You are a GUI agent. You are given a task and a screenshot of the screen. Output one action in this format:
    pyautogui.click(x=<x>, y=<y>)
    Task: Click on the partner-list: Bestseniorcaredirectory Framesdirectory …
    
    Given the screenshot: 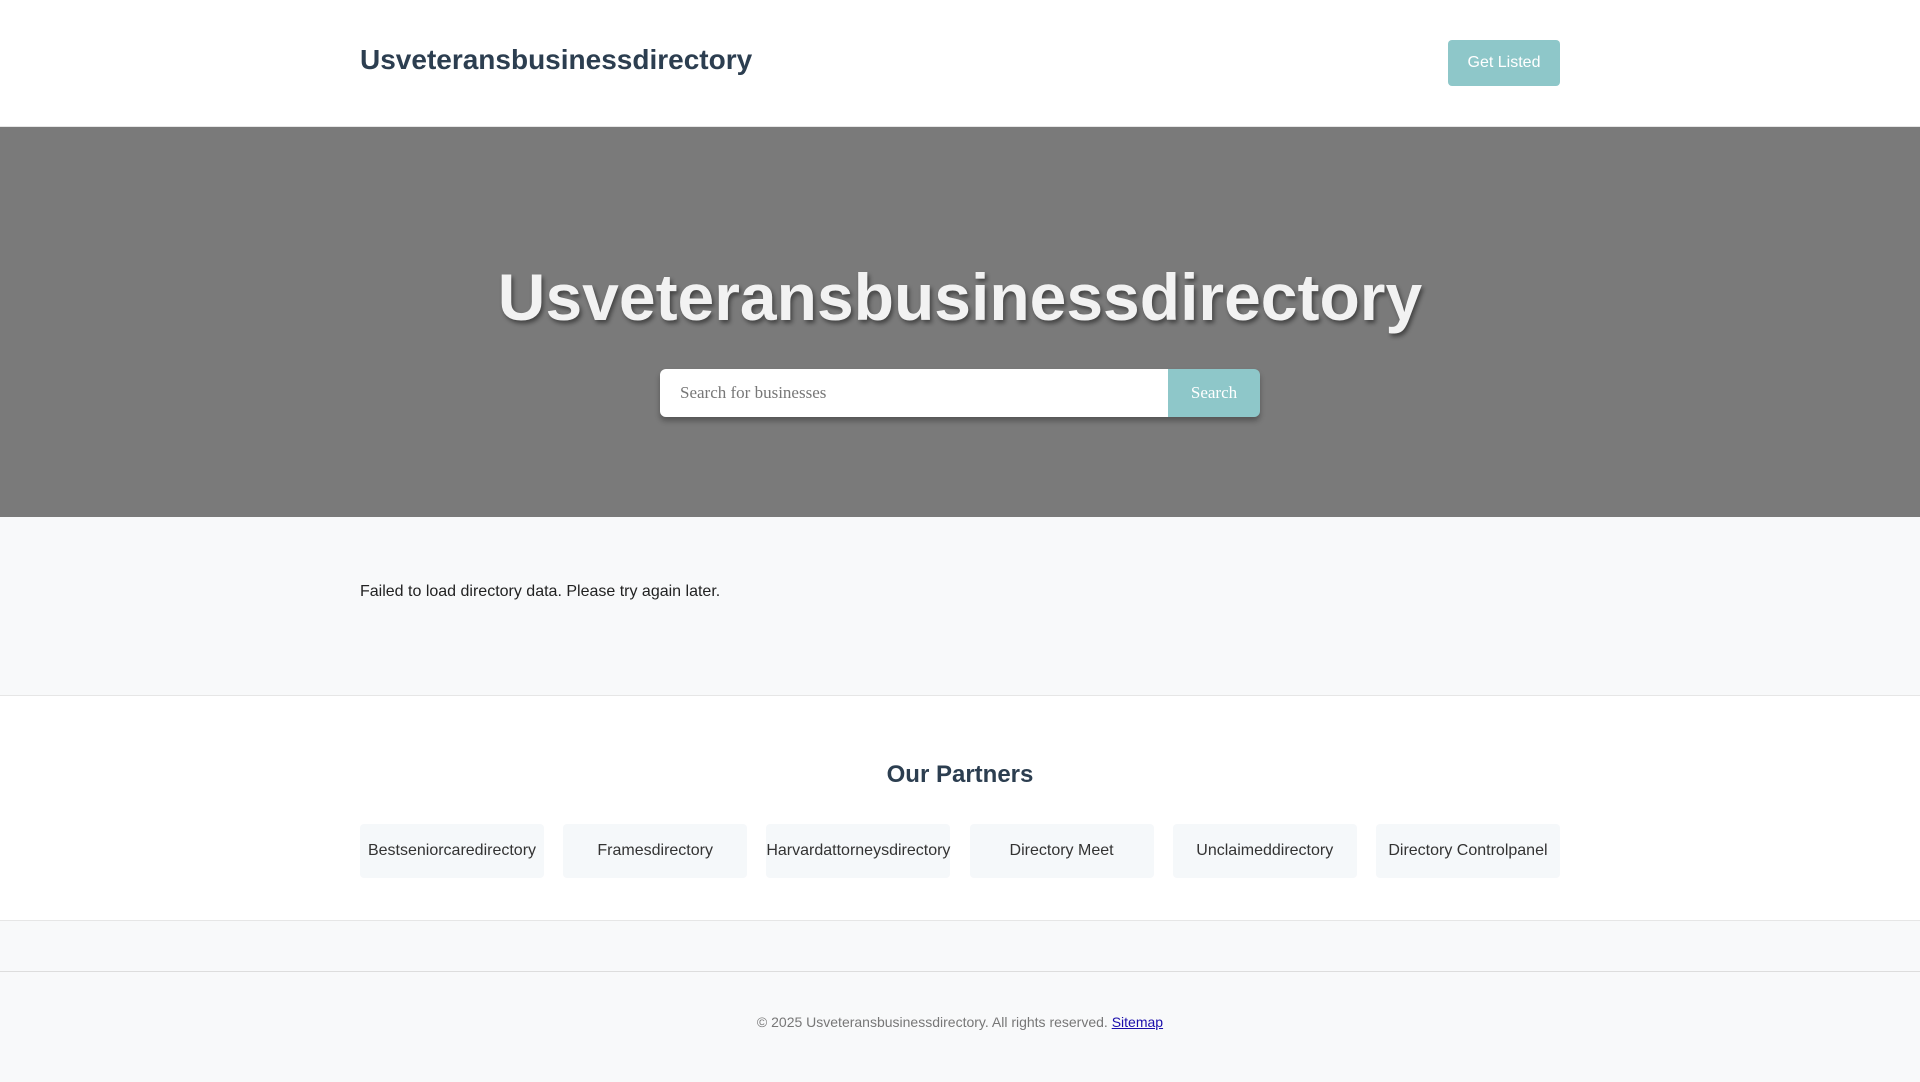 What is the action you would take?
    pyautogui.click(x=960, y=851)
    